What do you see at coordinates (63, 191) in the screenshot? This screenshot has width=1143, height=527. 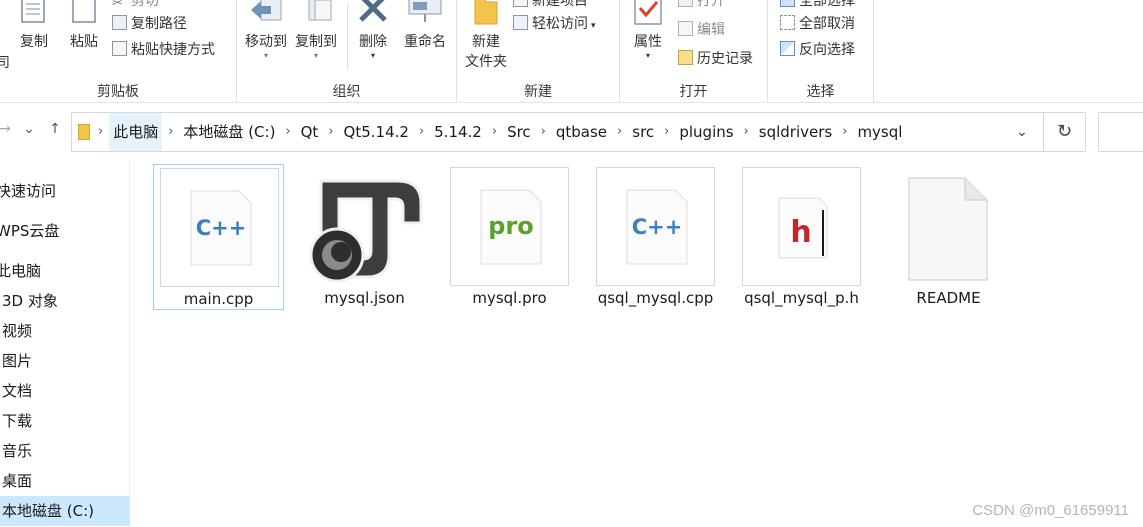 I see `sidebar-item-quick-access: 快速访问` at bounding box center [63, 191].